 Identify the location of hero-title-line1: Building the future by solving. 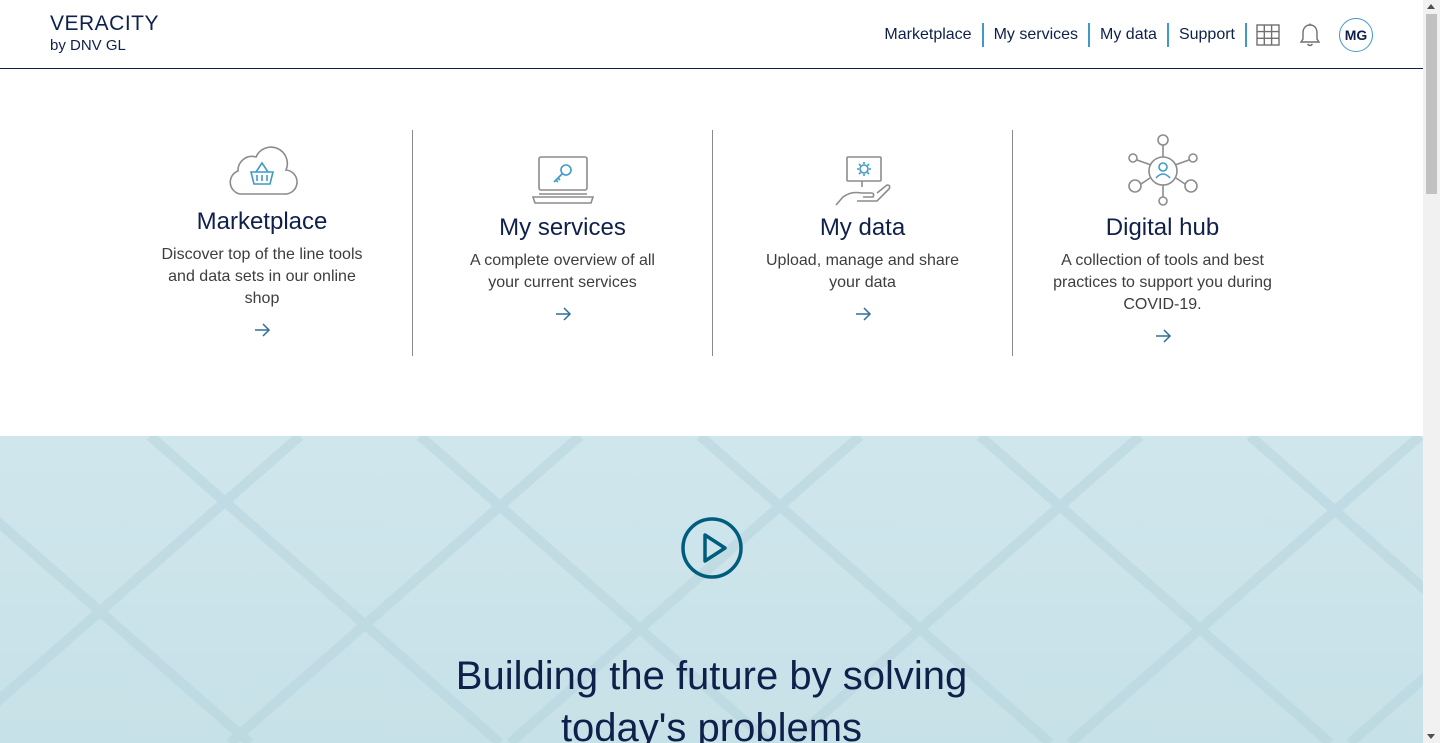
(711, 676).